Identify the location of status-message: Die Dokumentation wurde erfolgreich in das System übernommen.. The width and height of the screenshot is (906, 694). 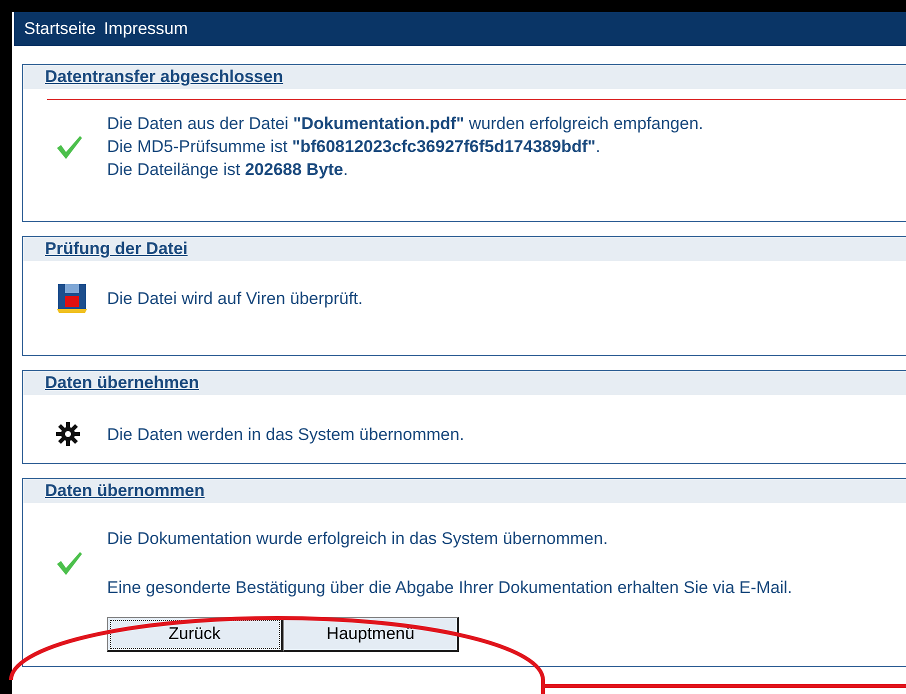
(358, 539).